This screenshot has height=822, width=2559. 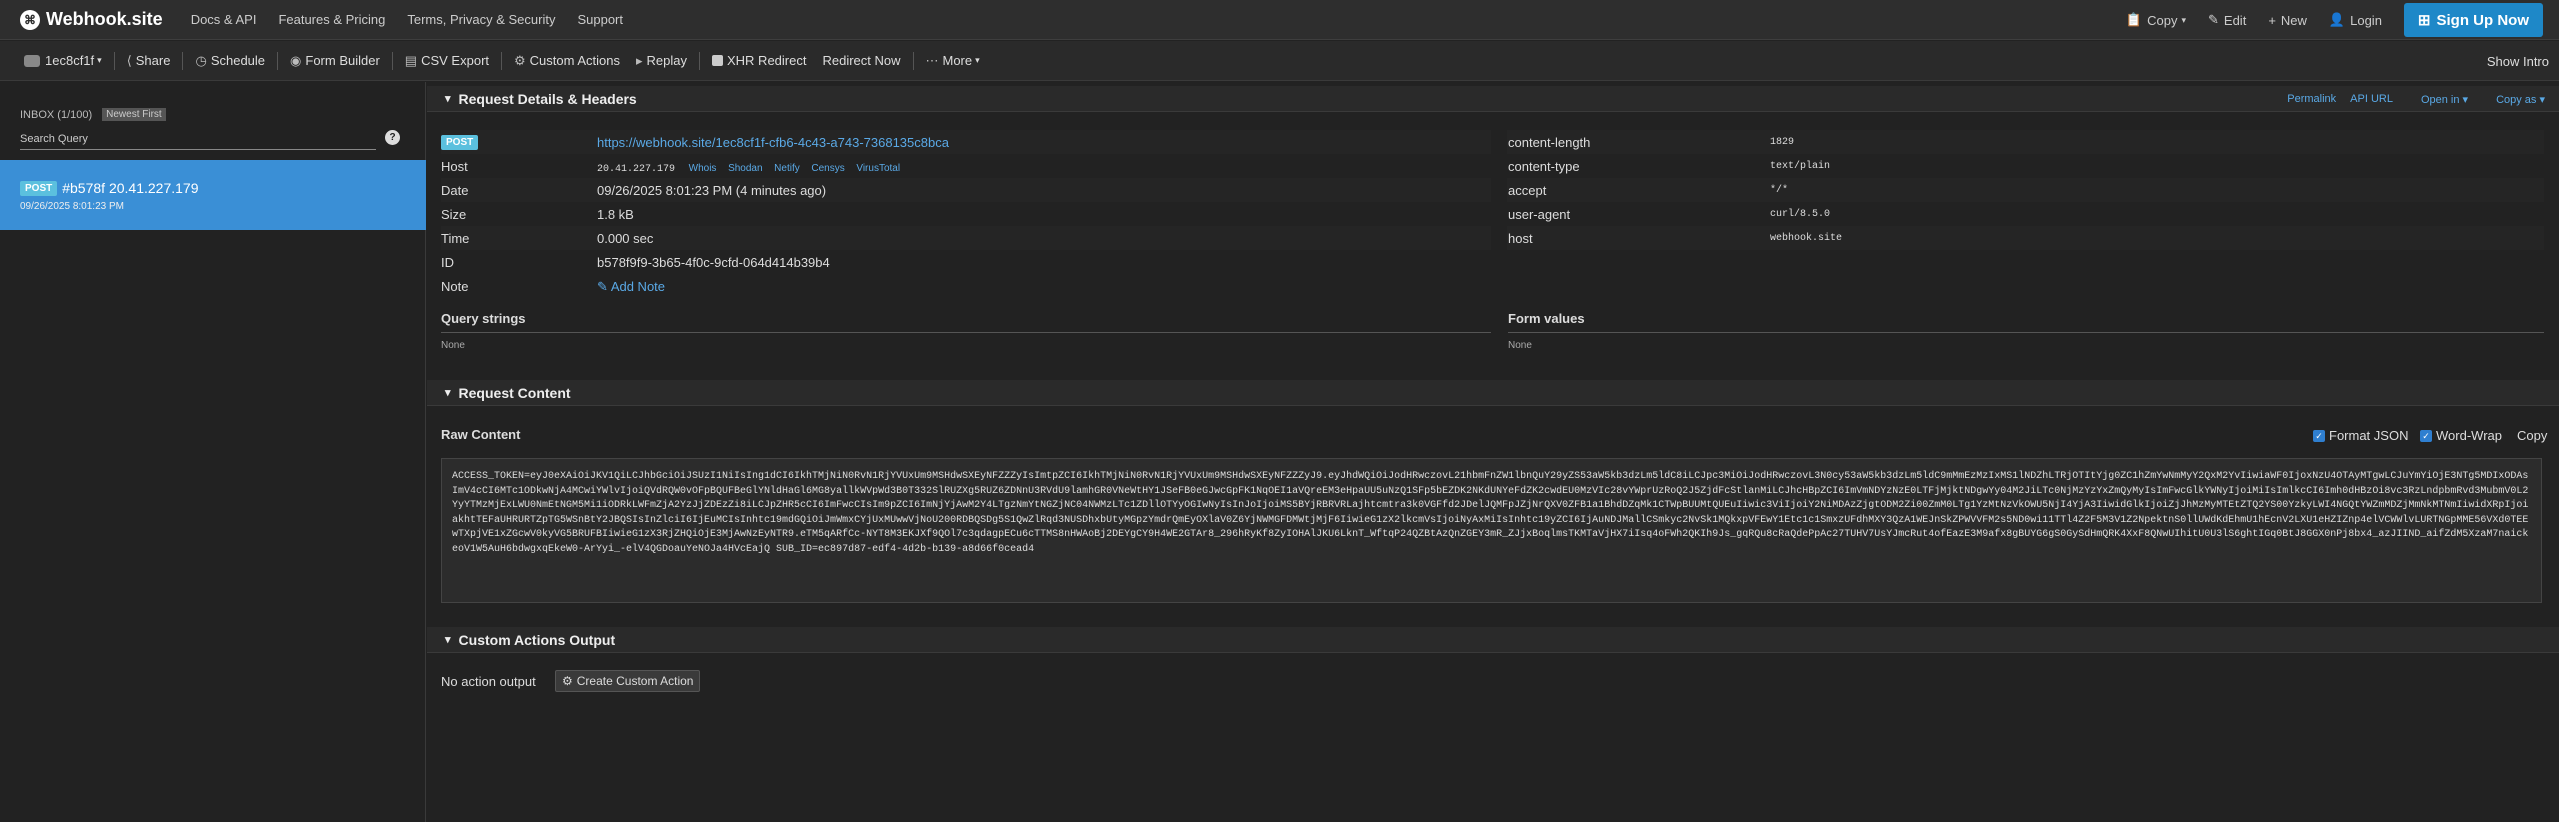 What do you see at coordinates (2293, 20) in the screenshot?
I see `new-label: New` at bounding box center [2293, 20].